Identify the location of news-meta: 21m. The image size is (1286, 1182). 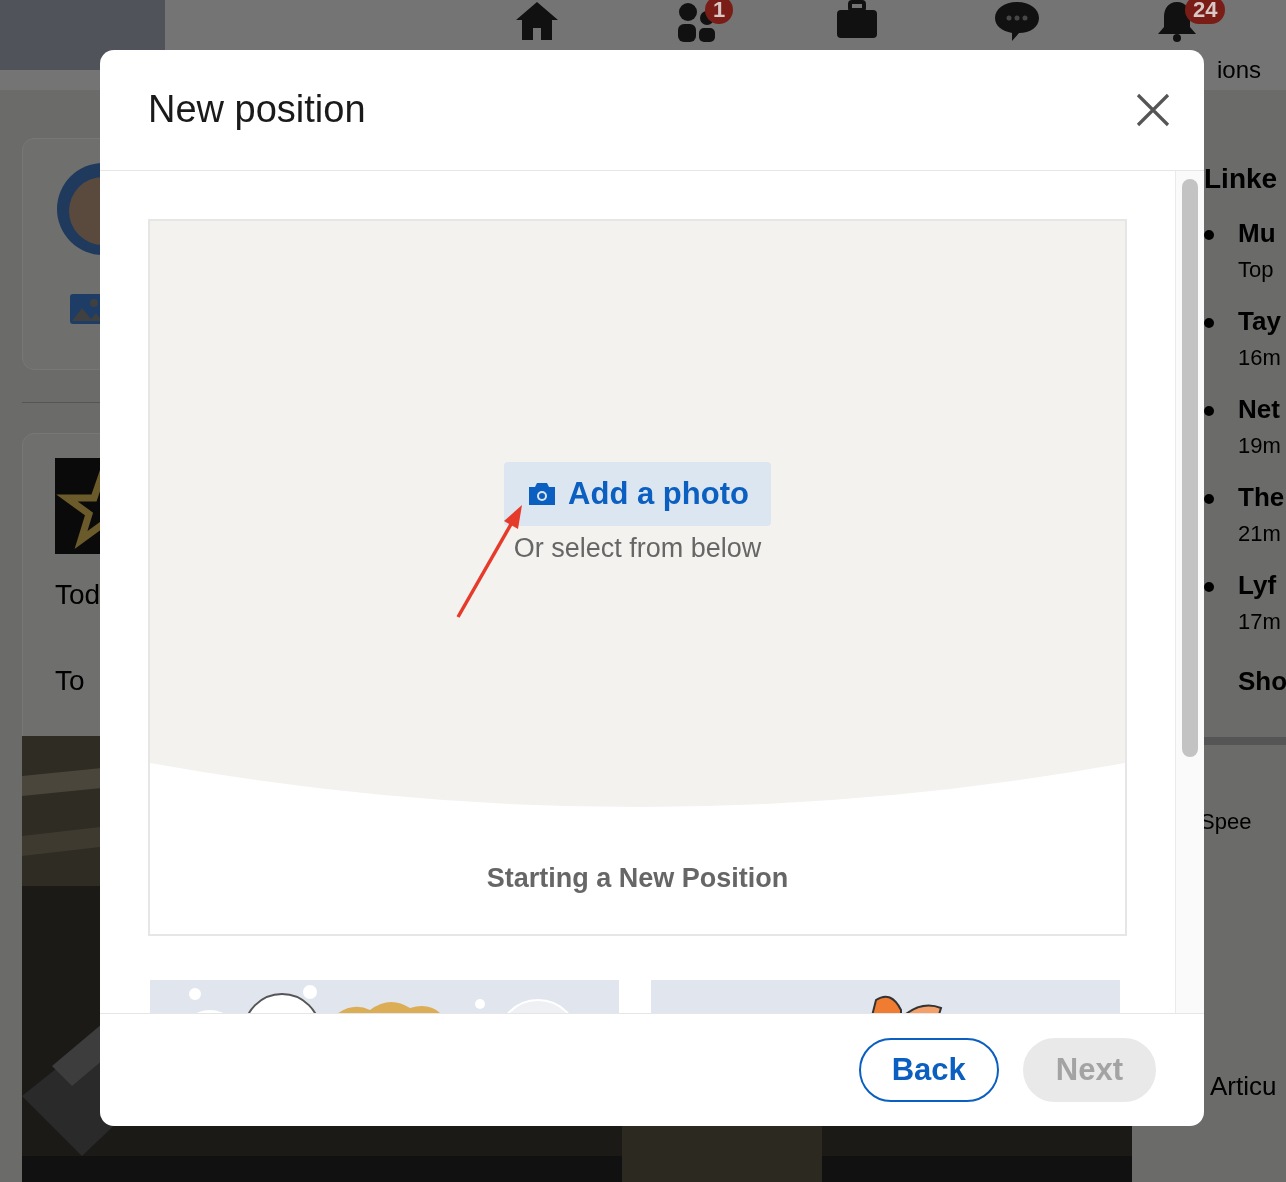
(1260, 534).